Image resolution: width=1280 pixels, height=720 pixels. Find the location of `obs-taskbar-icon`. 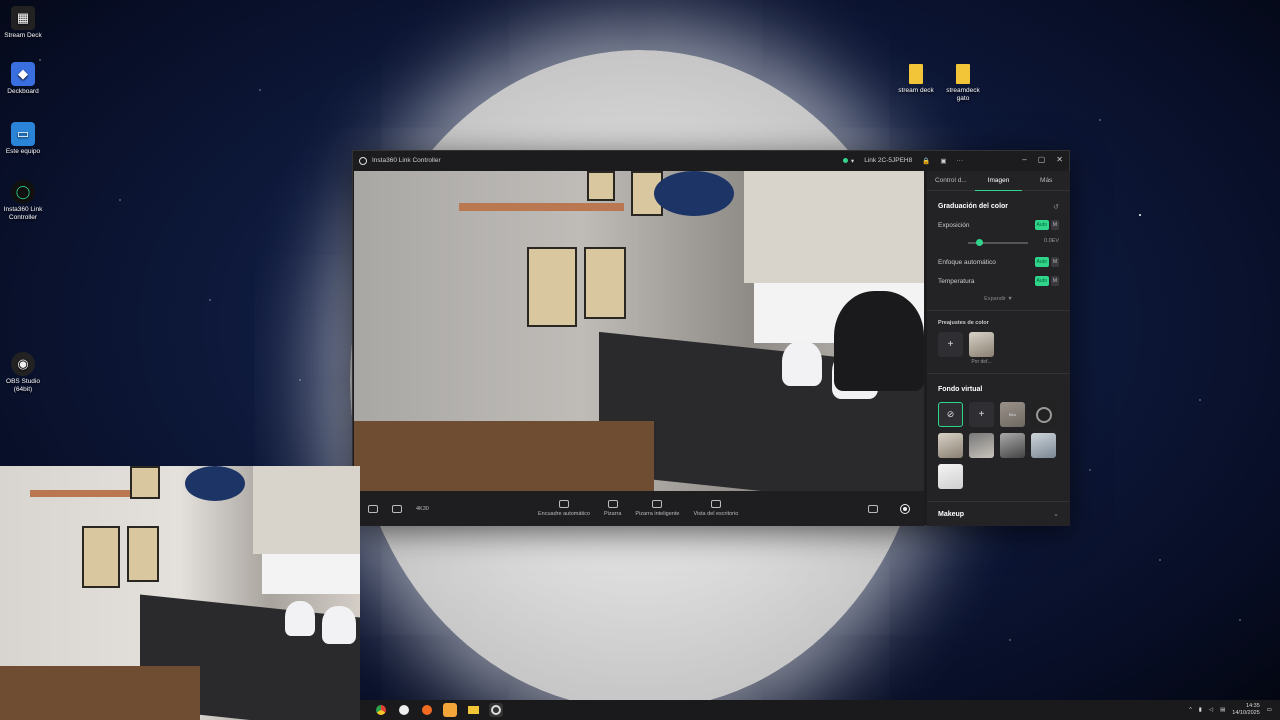

obs-taskbar-icon is located at coordinates (404, 710).